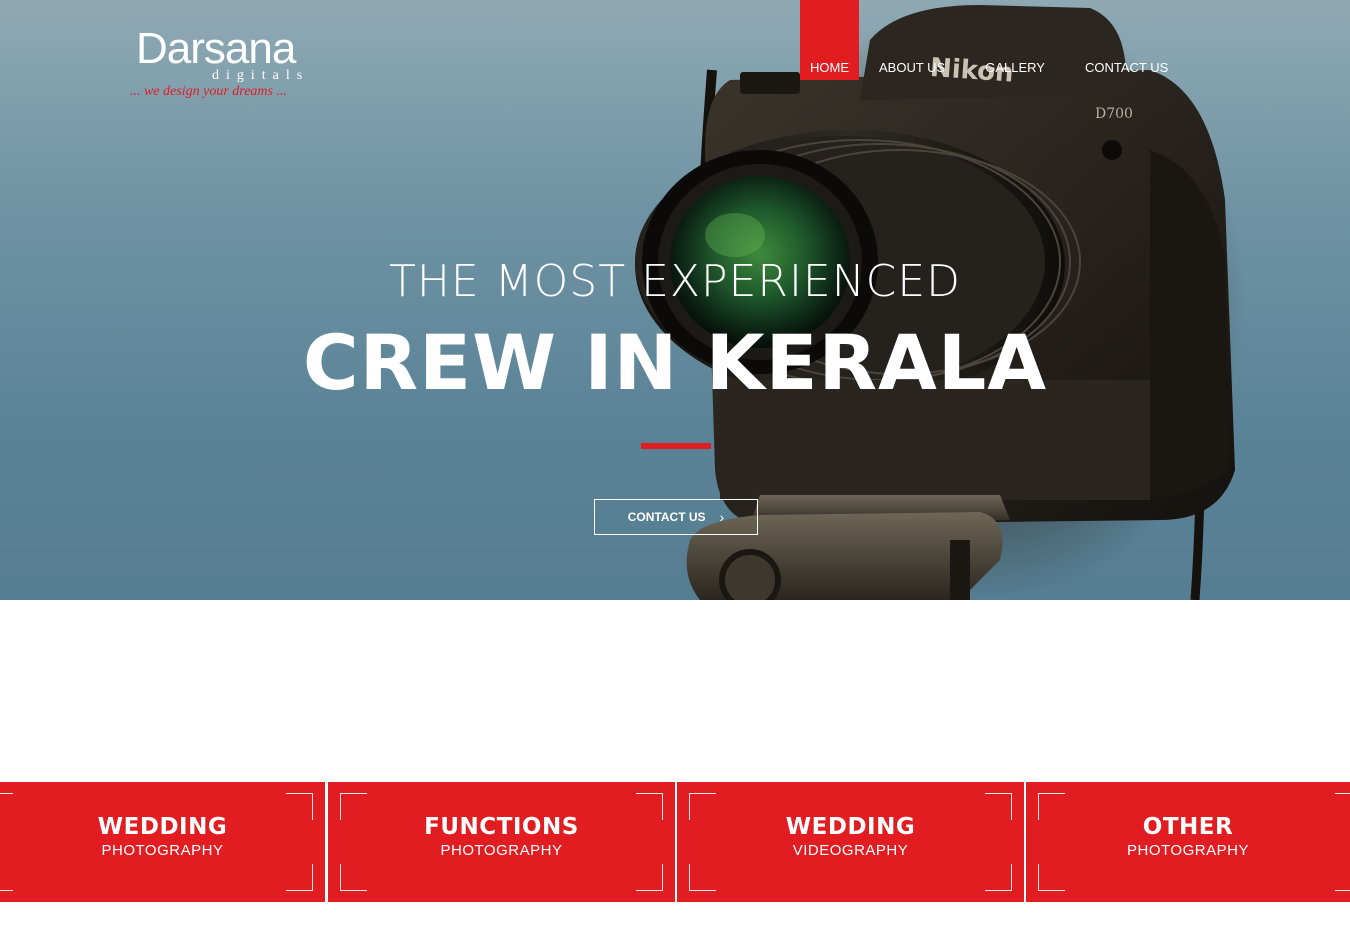 Image resolution: width=1350 pixels, height=948 pixels. What do you see at coordinates (829, 67) in the screenshot?
I see `nav-item-label: HOME` at bounding box center [829, 67].